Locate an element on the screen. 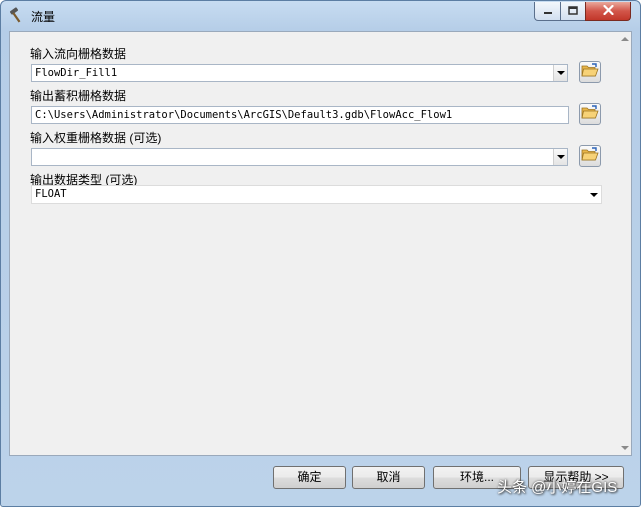 The height and width of the screenshot is (507, 641). maximize-button is located at coordinates (573, 11).